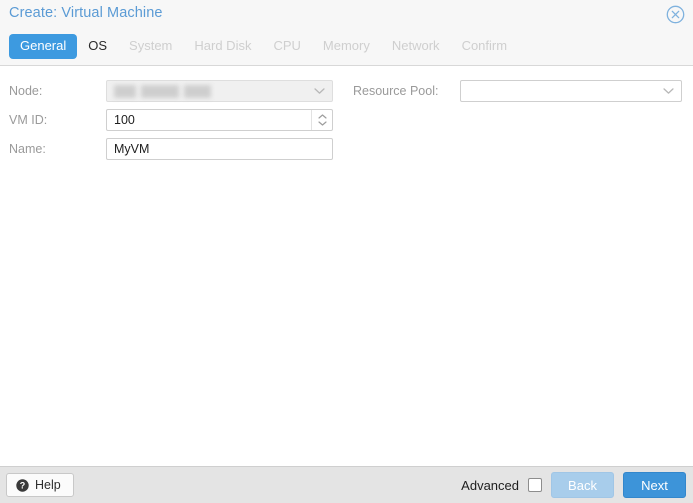  I want to click on tab-os: OS, so click(97, 46).